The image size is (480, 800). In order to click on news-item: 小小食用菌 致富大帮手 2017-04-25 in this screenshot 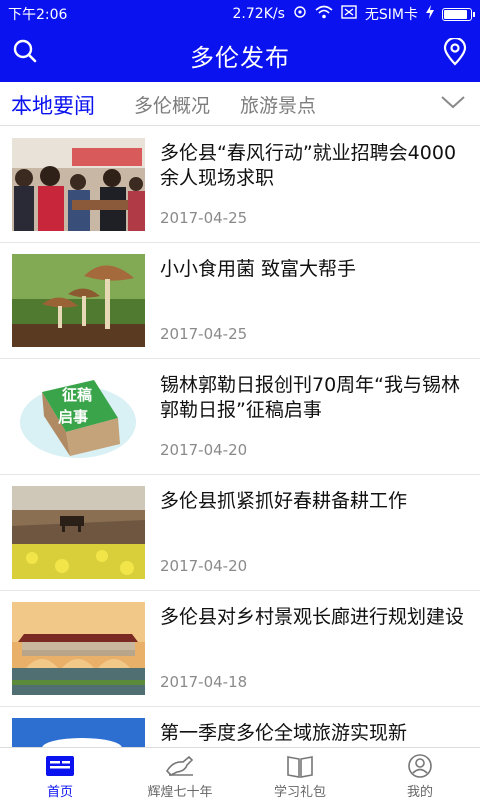, I will do `click(240, 301)`.